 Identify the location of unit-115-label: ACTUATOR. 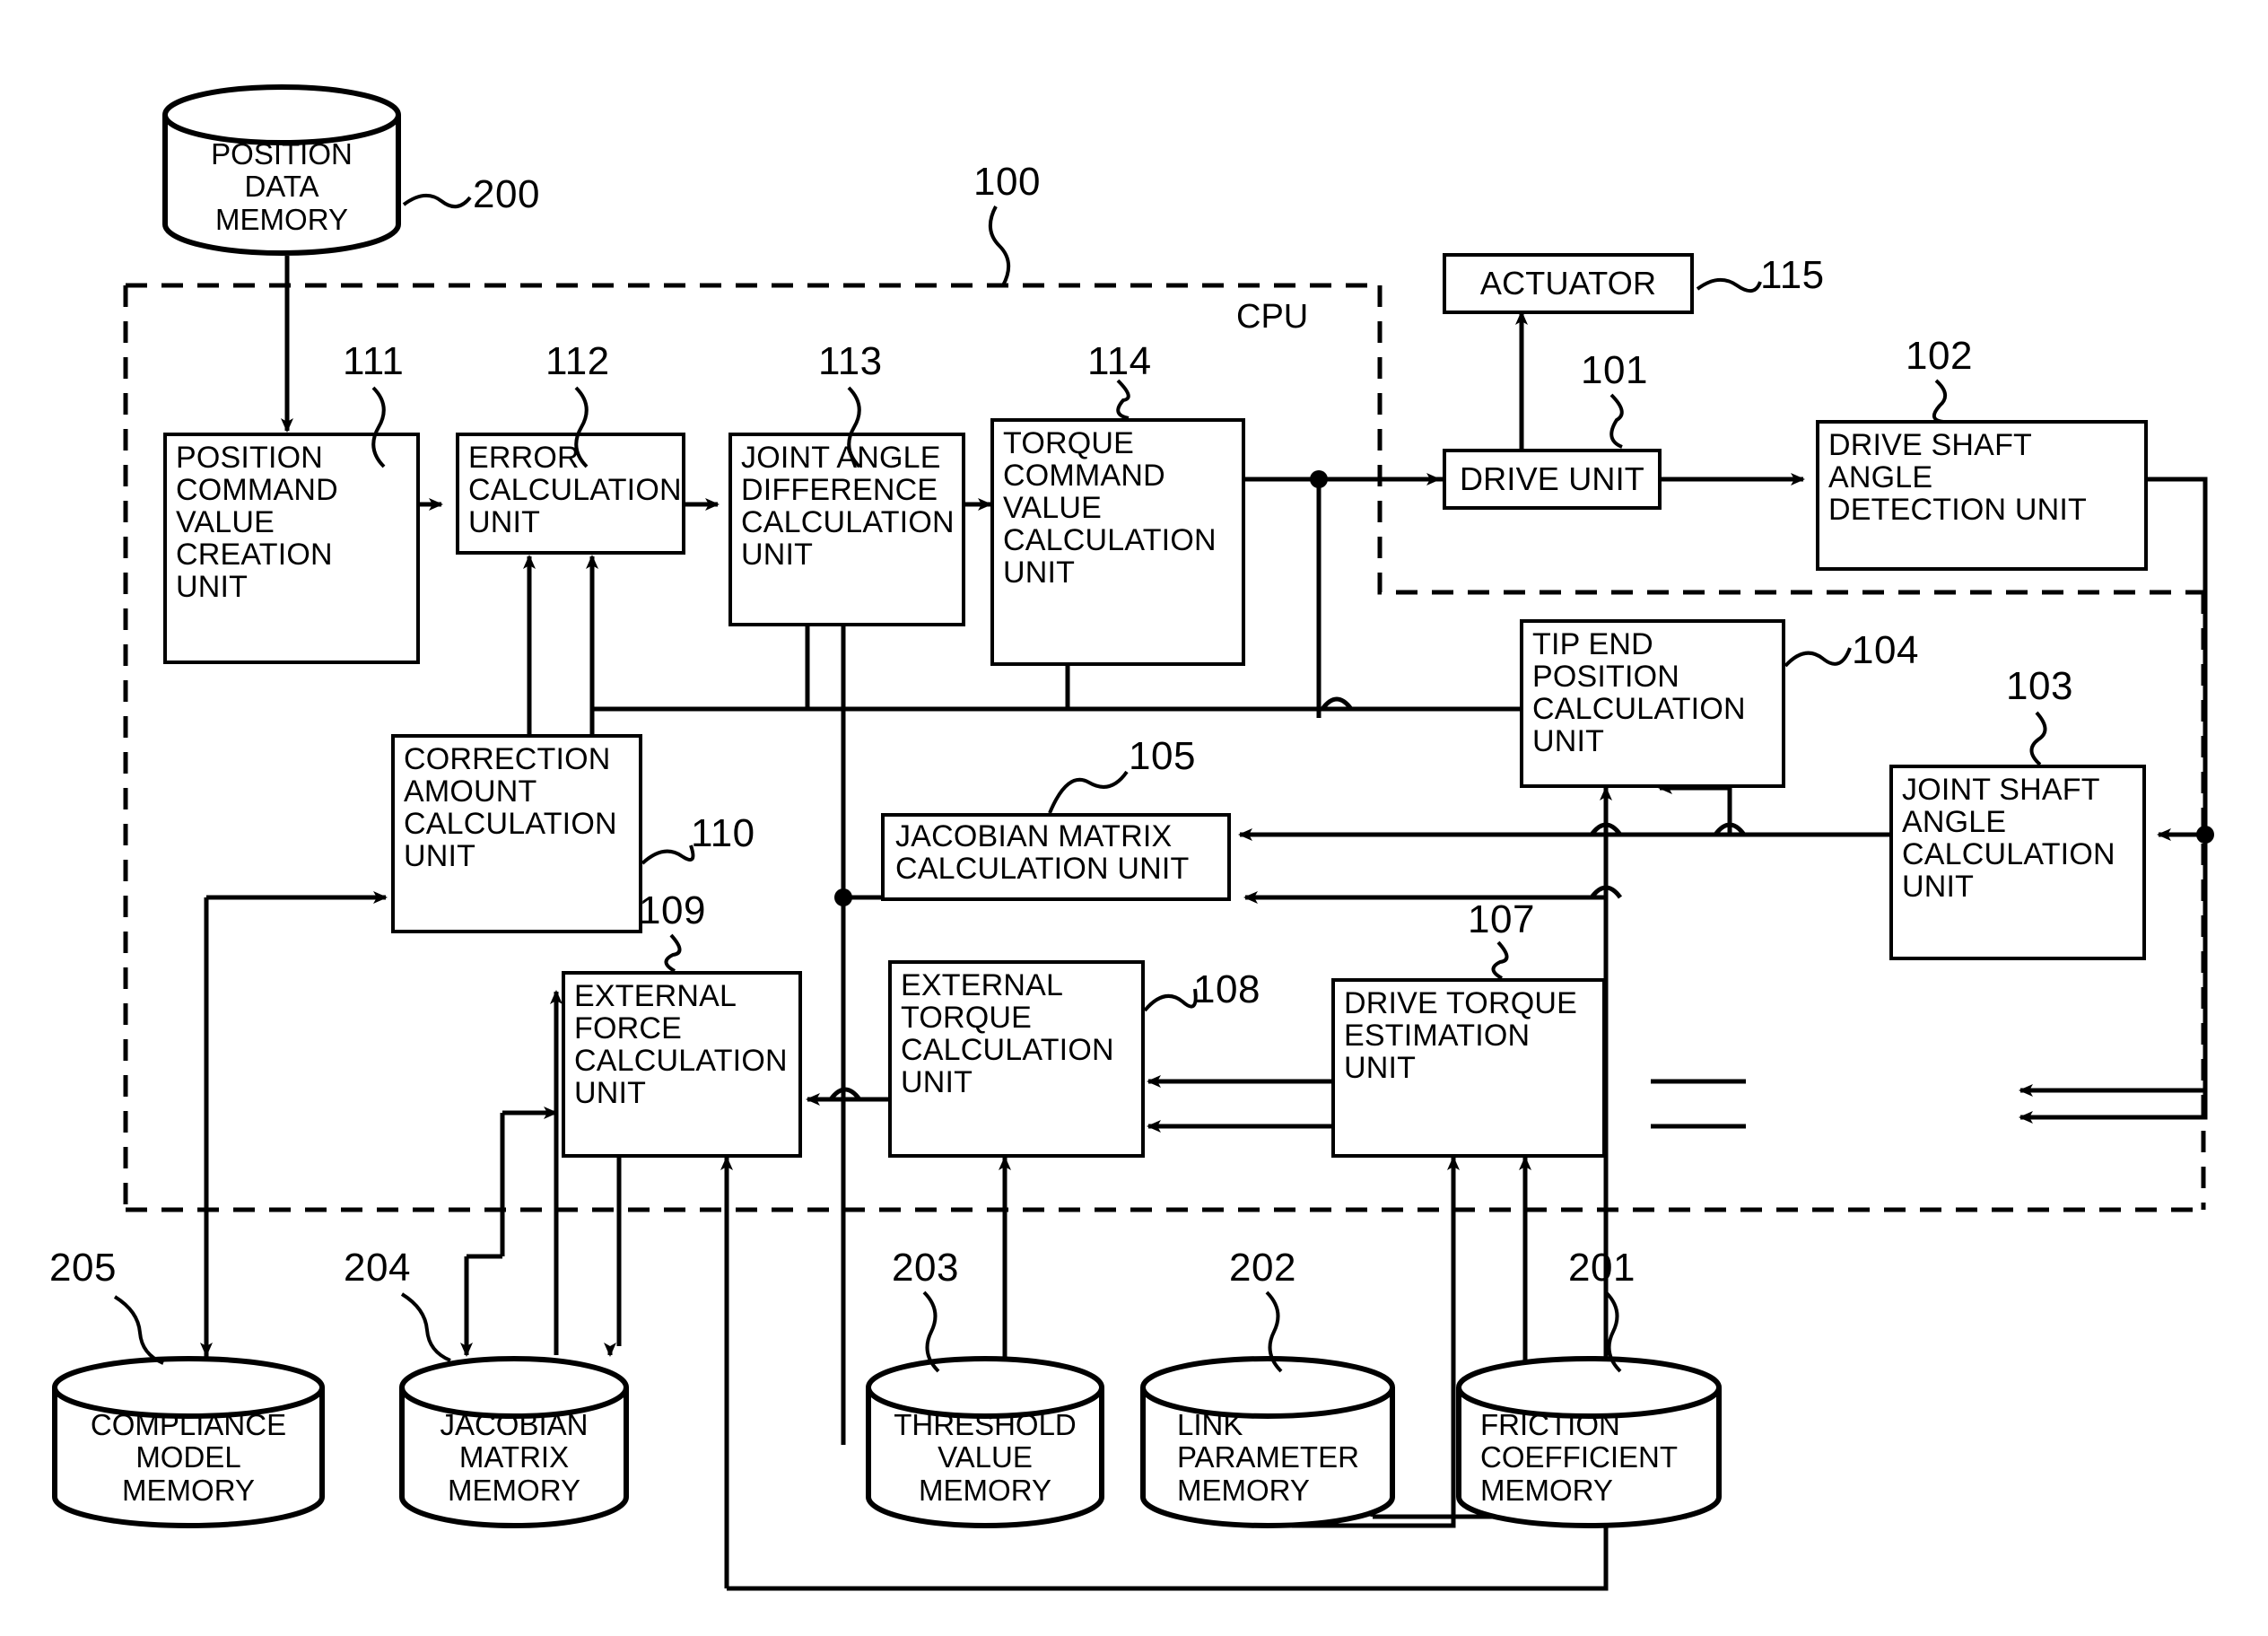
(1568, 283).